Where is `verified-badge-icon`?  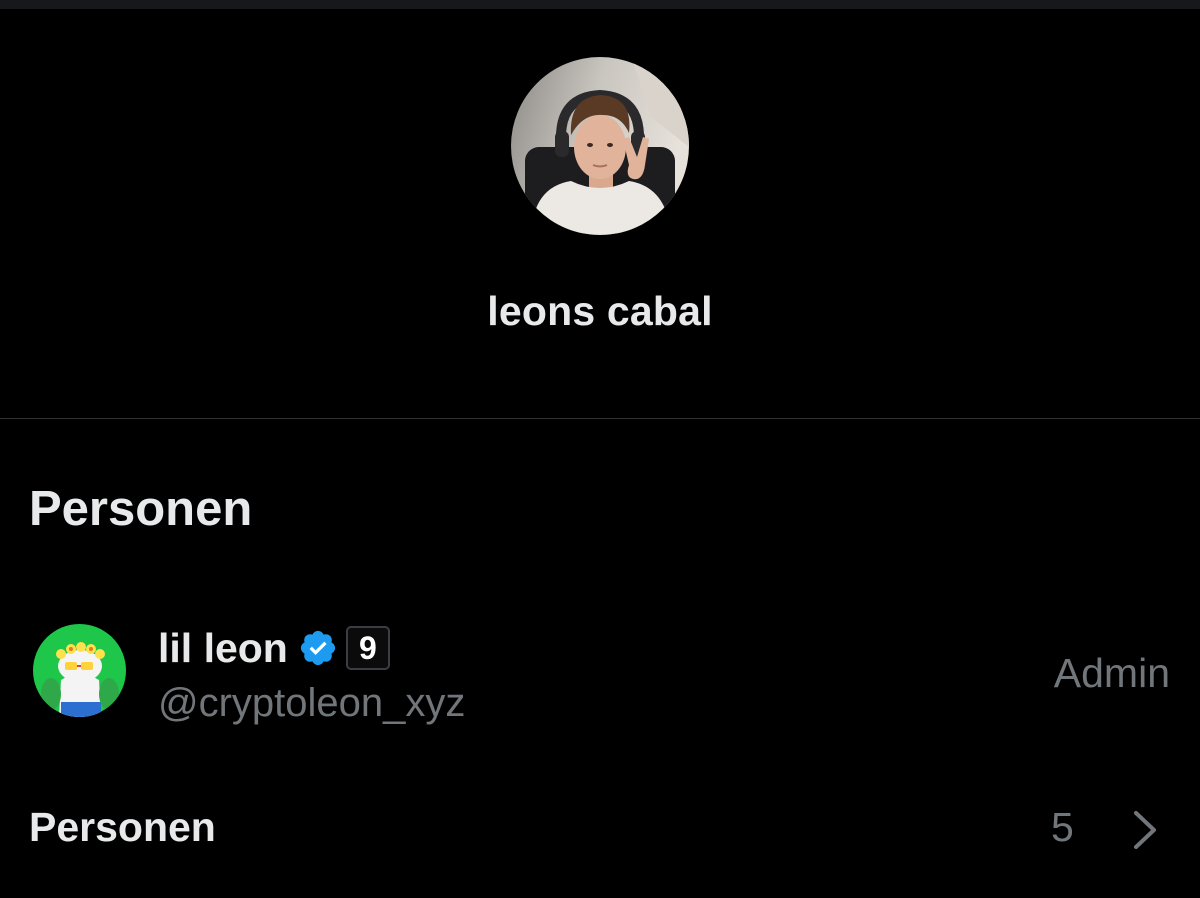 verified-badge-icon is located at coordinates (318, 648).